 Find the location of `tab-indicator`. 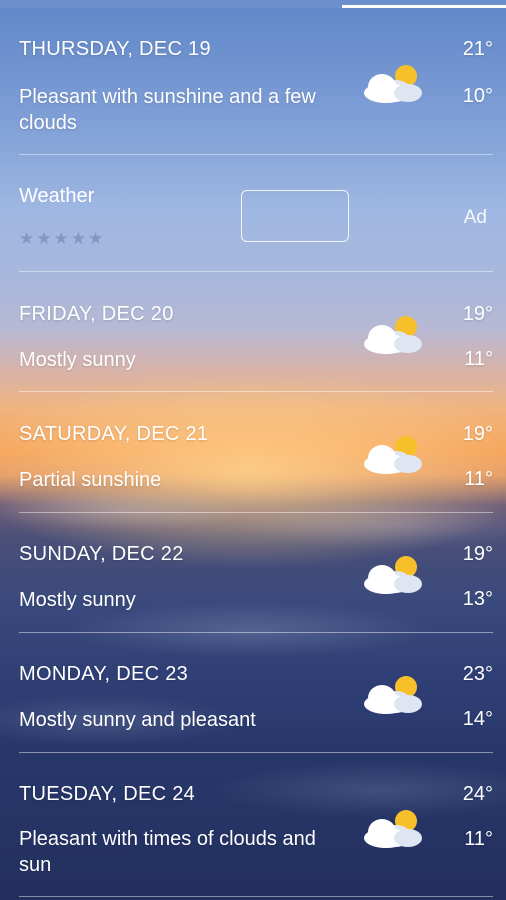

tab-indicator is located at coordinates (424, 6).